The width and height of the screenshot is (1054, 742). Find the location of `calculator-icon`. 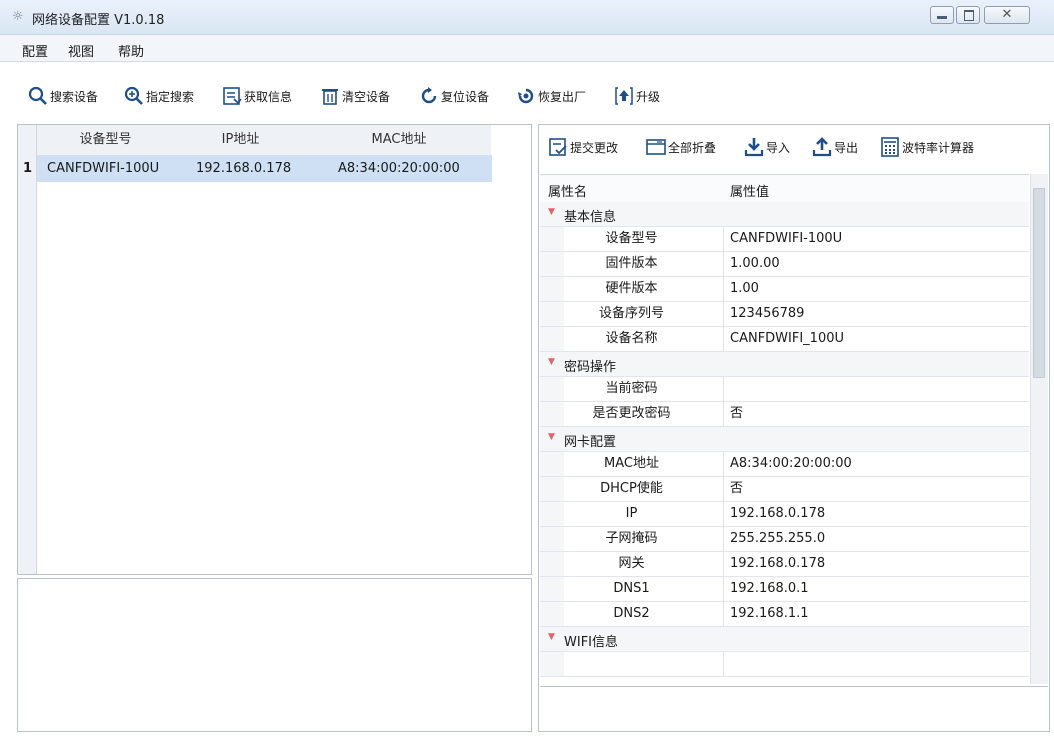

calculator-icon is located at coordinates (890, 147).